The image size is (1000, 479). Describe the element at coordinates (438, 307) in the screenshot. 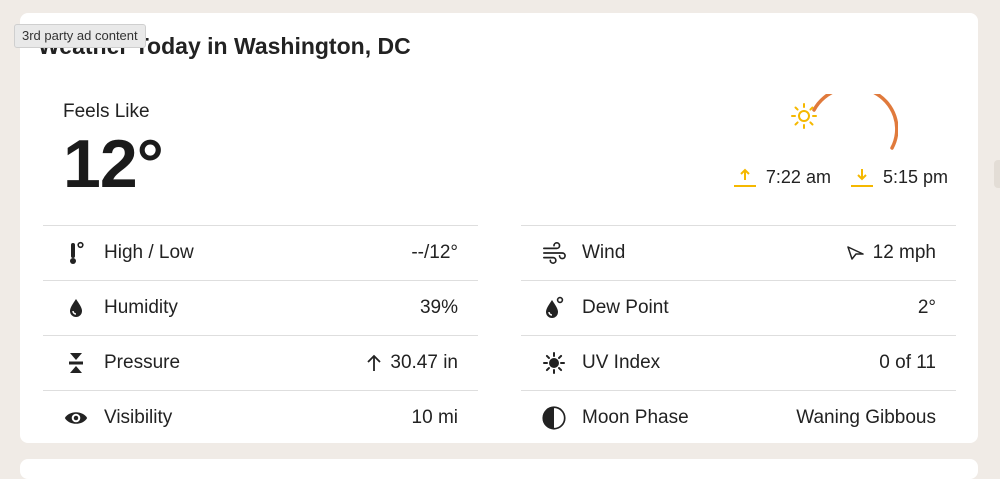

I see `detail-value: 39%` at that location.